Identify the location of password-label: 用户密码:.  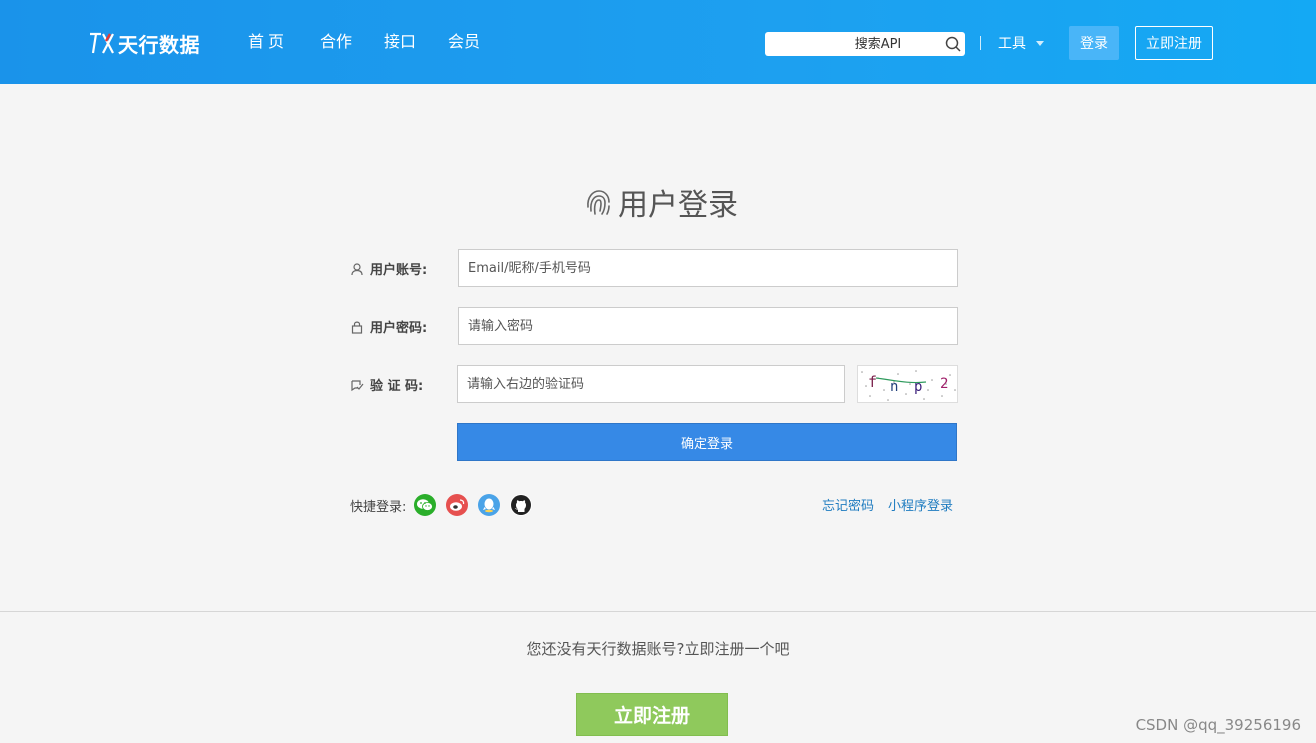
(388, 326).